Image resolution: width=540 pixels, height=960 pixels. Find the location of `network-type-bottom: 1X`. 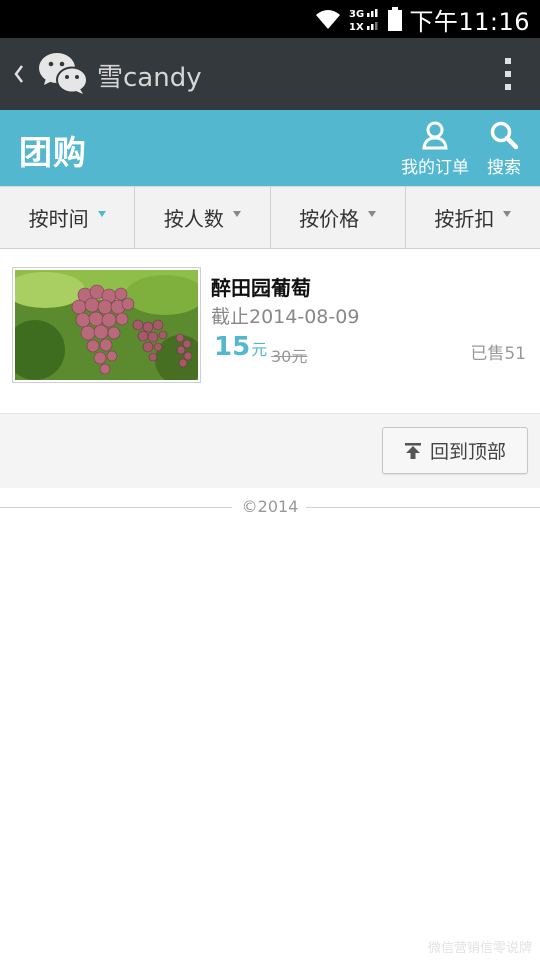

network-type-bottom: 1X is located at coordinates (356, 27).